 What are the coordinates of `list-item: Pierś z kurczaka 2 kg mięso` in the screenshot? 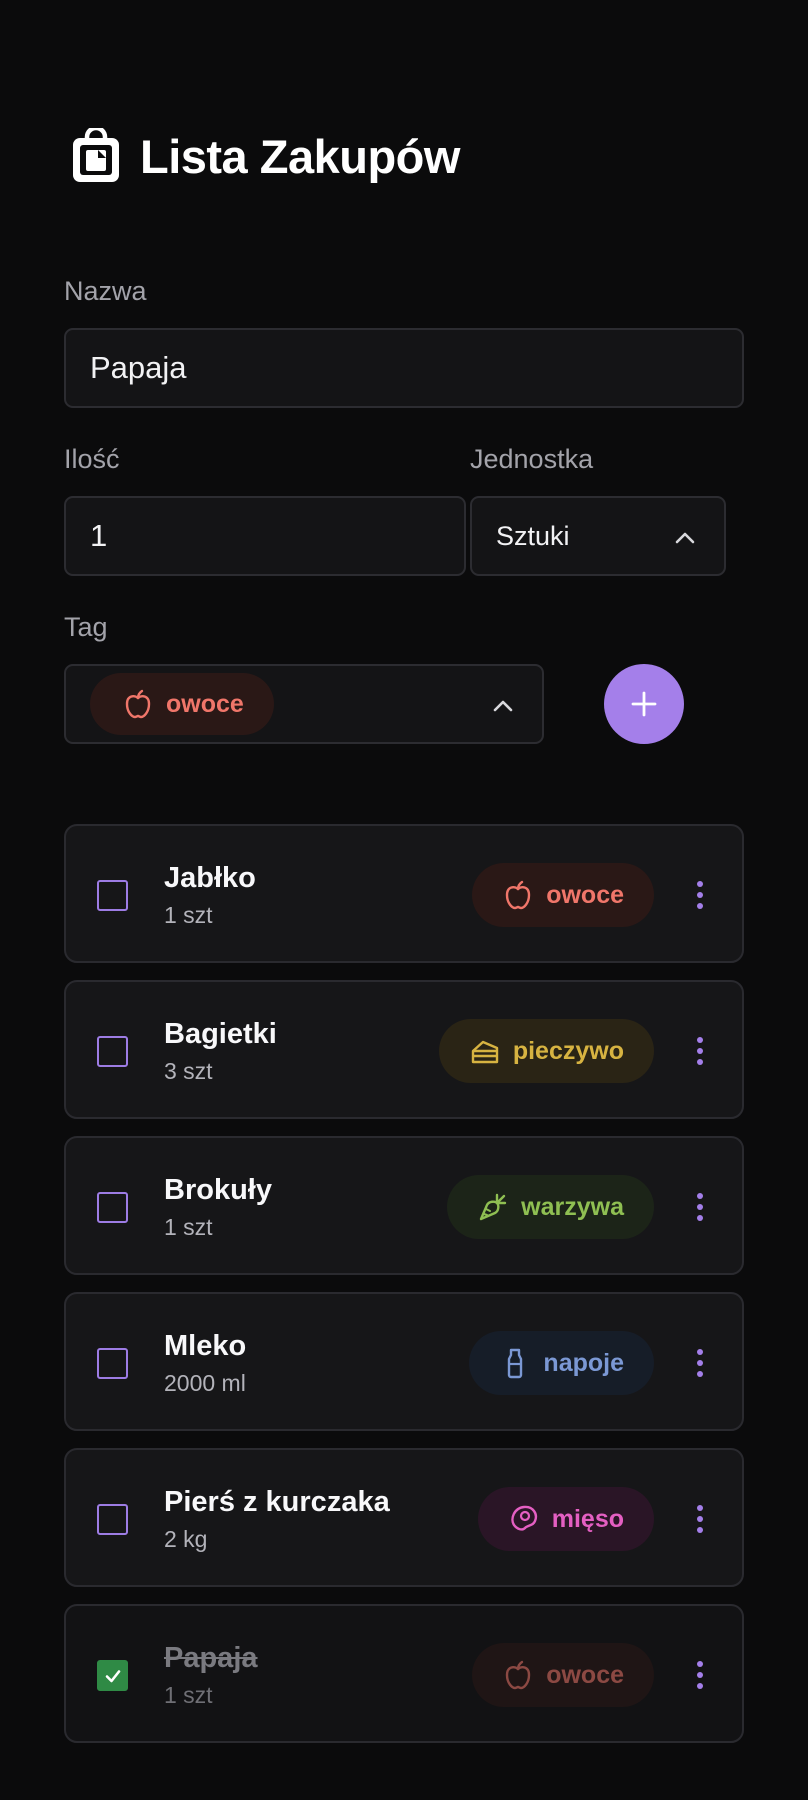 It's located at (404, 1517).